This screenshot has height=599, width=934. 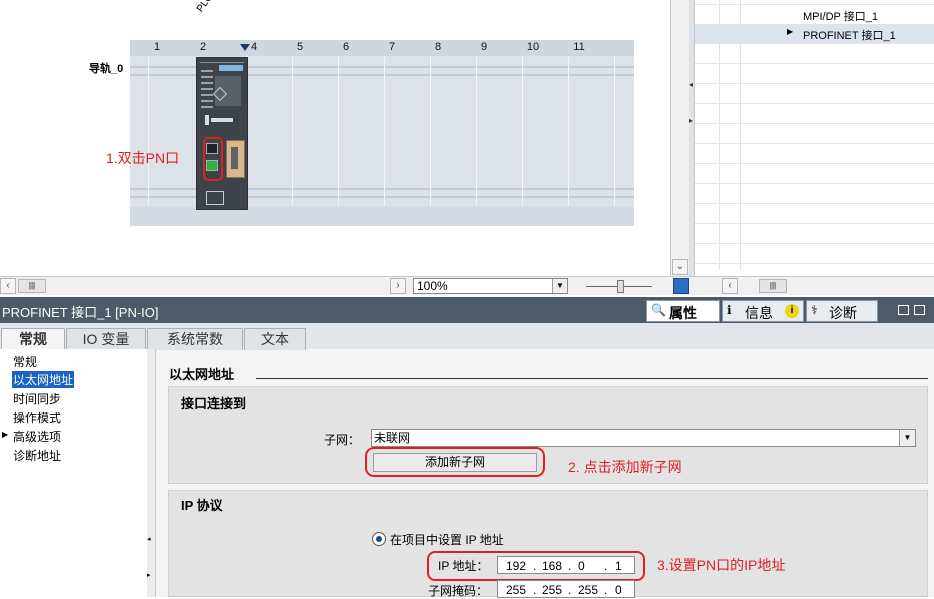 What do you see at coordinates (80, 312) in the screenshot?
I see `inspector-title: PROFINET 接口_1 [PN-IO]` at bounding box center [80, 312].